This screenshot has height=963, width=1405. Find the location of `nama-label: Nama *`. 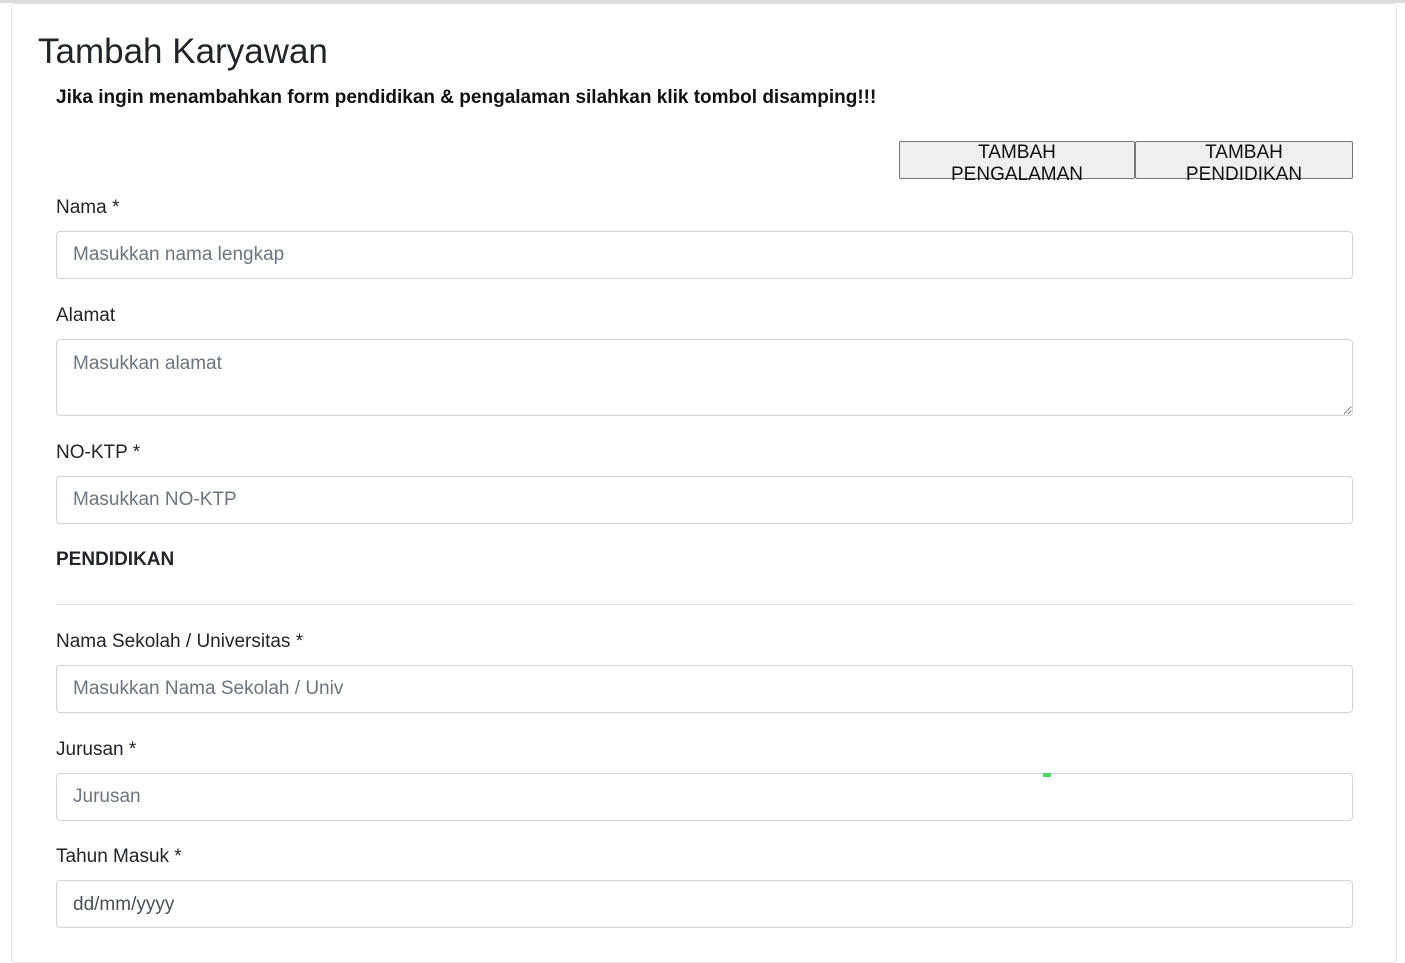

nama-label: Nama * is located at coordinates (88, 207).